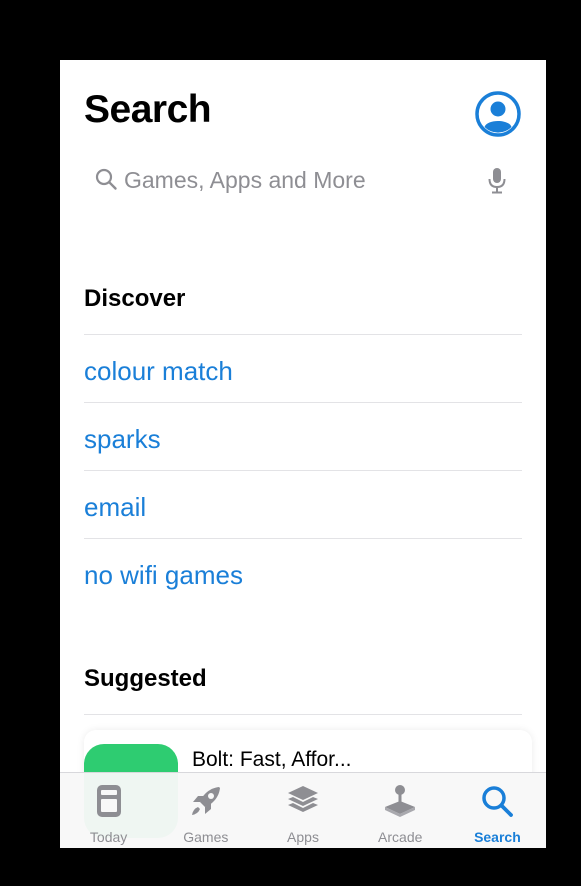 The width and height of the screenshot is (581, 886). Describe the element at coordinates (205, 801) in the screenshot. I see `rocket-icon` at that location.